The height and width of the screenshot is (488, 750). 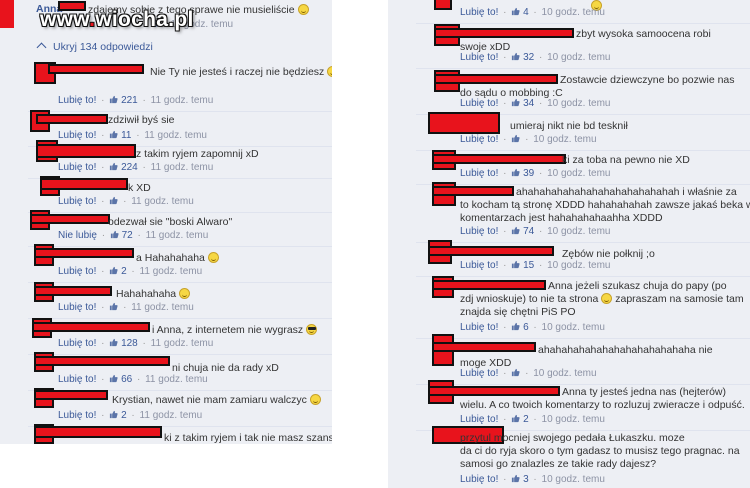 What do you see at coordinates (528, 139) in the screenshot?
I see `comment-meta: Lubię to! · · 10 godz. temu` at bounding box center [528, 139].